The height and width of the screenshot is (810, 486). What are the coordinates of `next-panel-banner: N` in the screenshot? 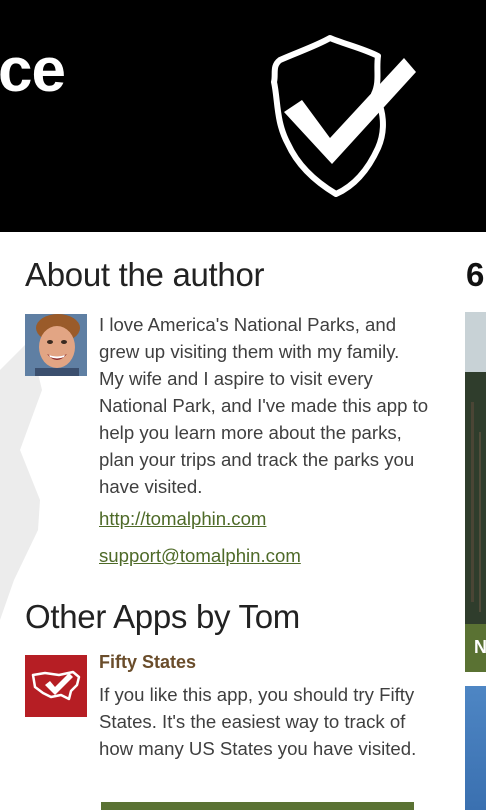 It's located at (475, 648).